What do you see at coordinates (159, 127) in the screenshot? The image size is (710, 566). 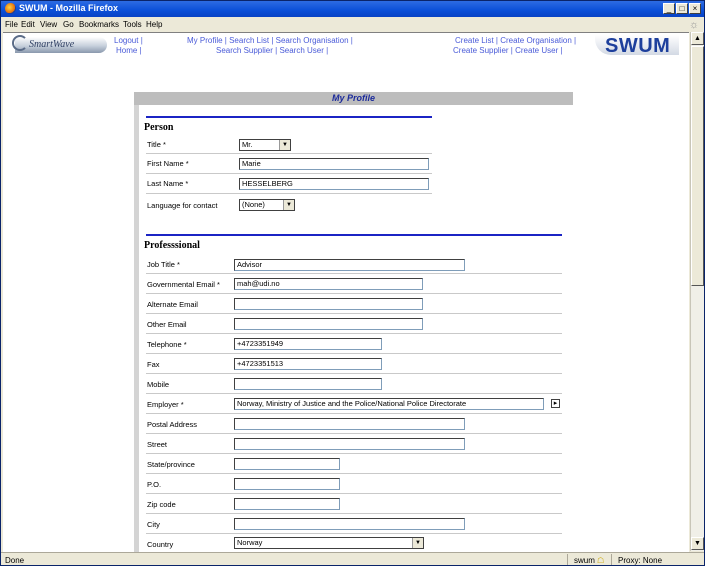 I see `person-heading: Person` at bounding box center [159, 127].